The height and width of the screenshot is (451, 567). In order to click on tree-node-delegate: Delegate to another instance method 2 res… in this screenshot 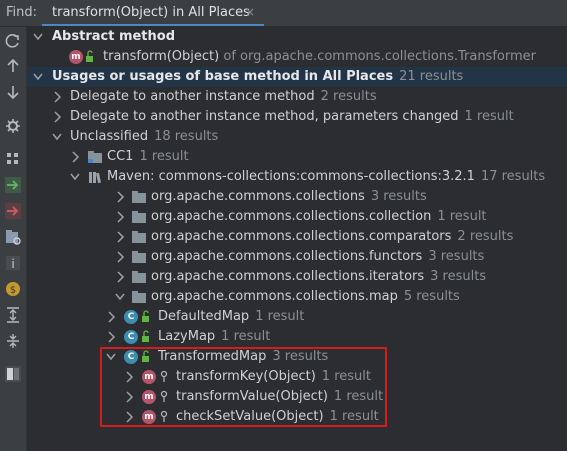, I will do `click(297, 97)`.